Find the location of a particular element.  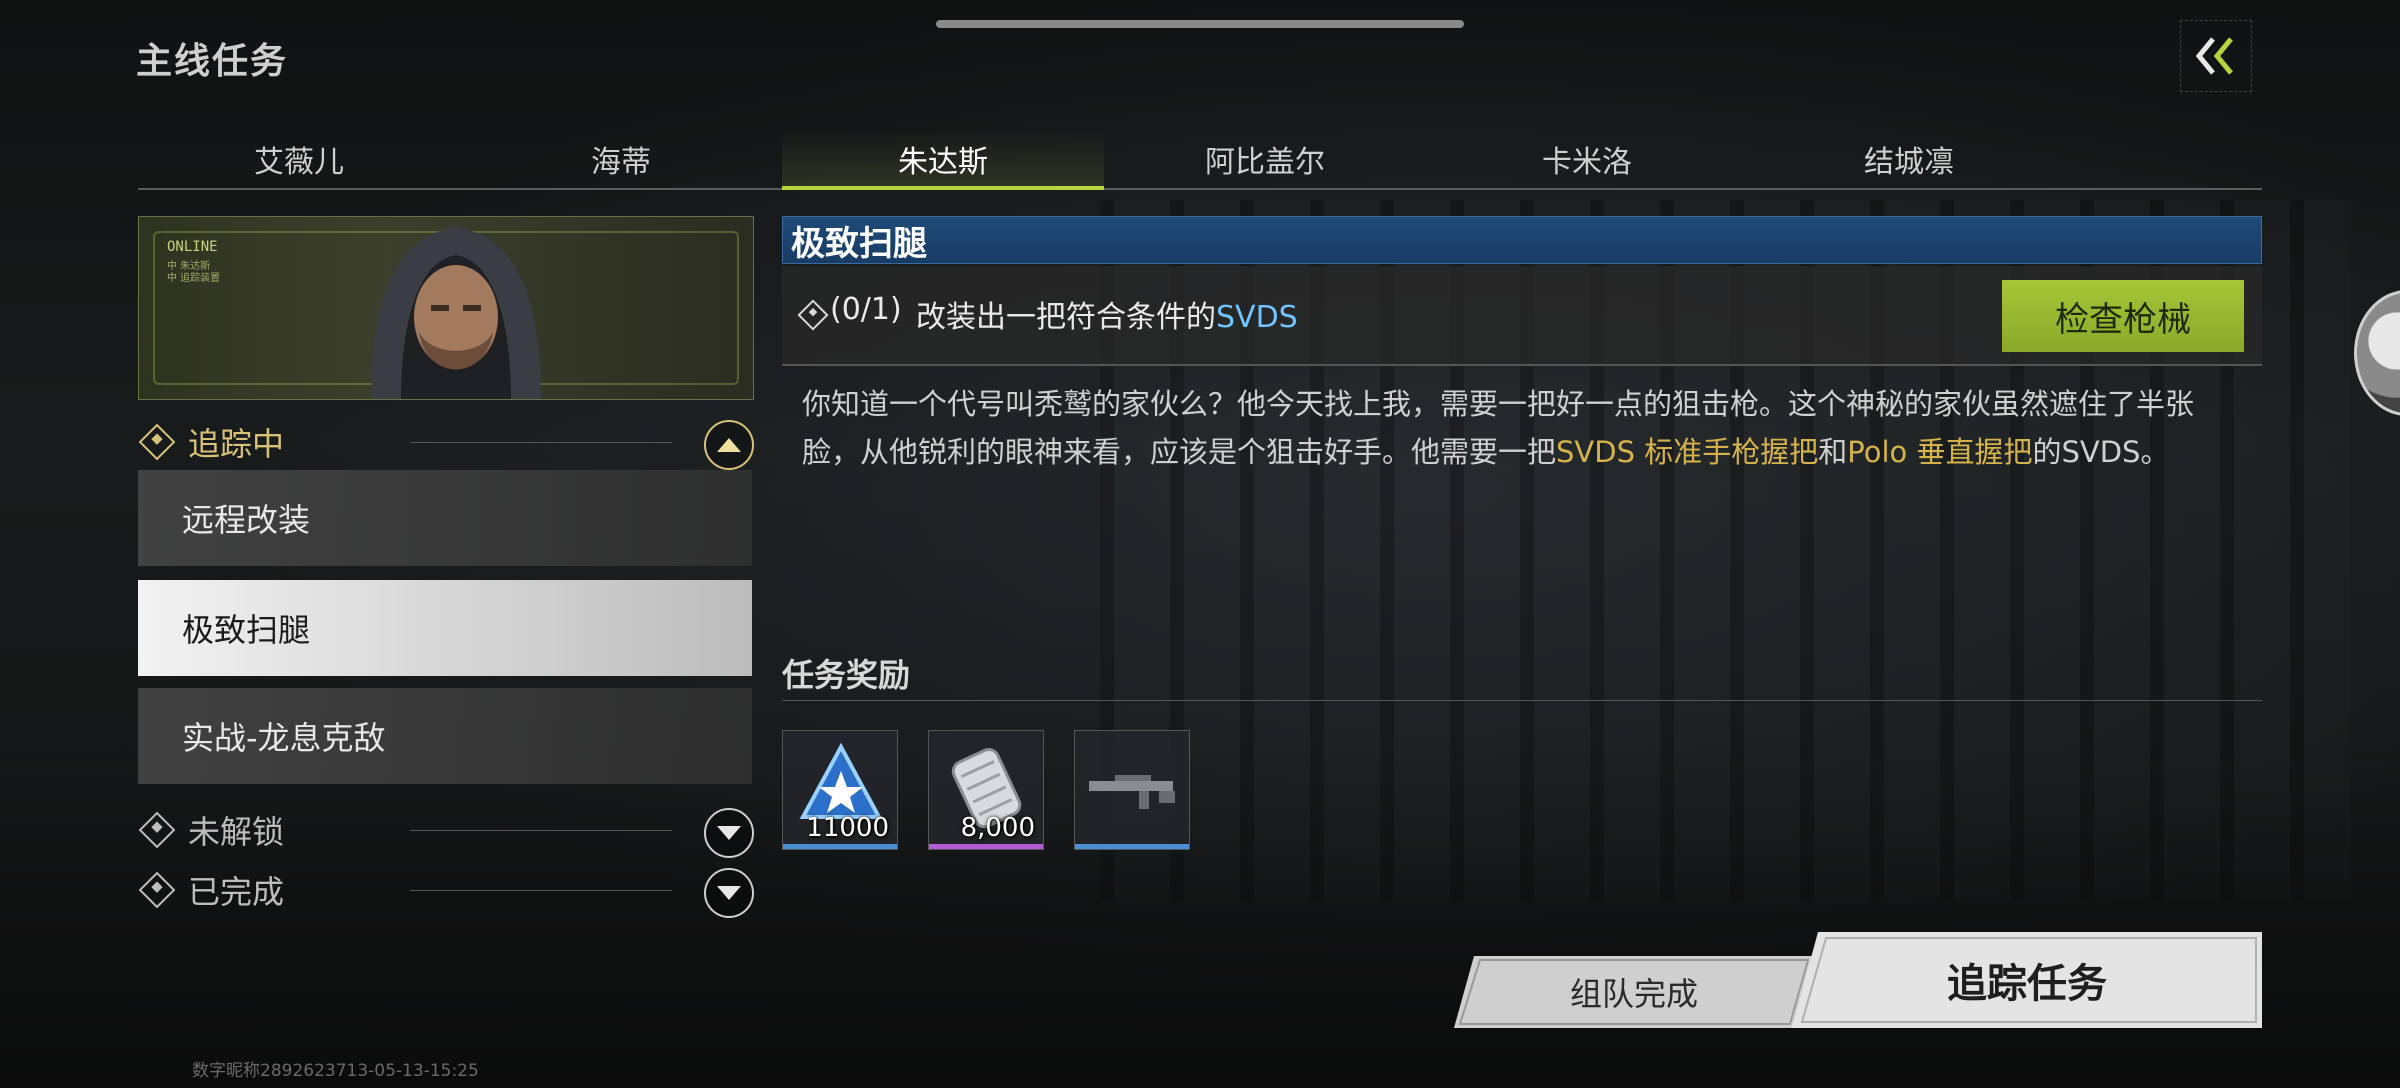

tracking-label: 追踪中 is located at coordinates (236, 444).